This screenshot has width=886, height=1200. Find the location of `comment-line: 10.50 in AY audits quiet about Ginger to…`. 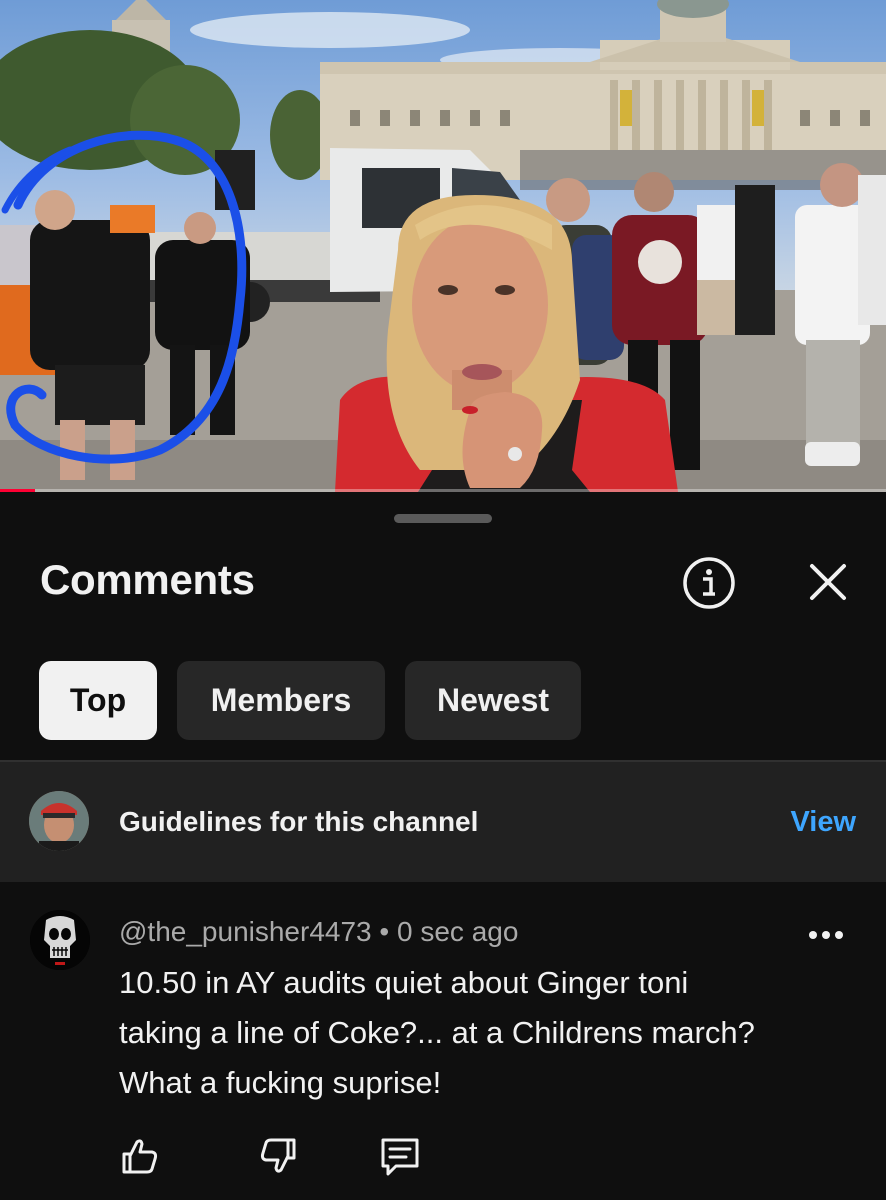

comment-line: 10.50 in AY audits quiet about Ginger to… is located at coordinates (404, 982).